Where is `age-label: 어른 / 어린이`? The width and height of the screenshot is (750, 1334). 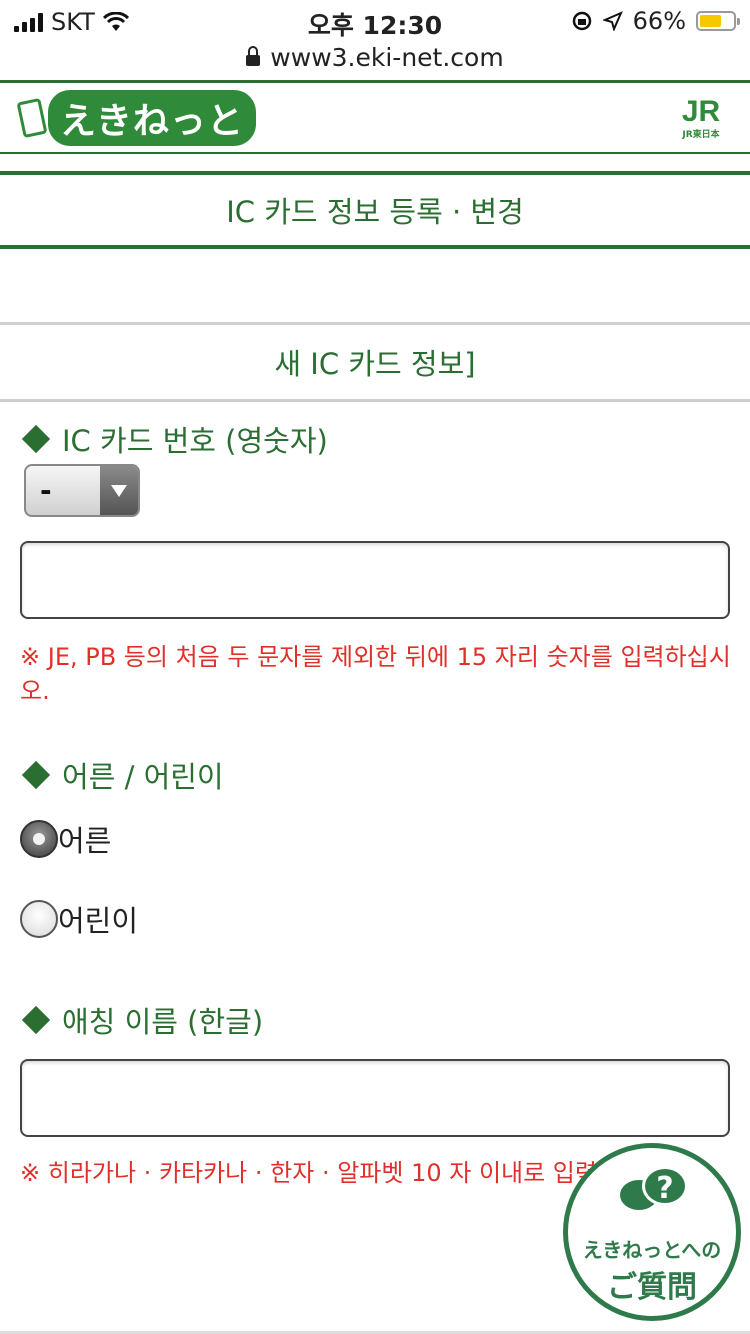
age-label: 어른 / 어린이 is located at coordinates (122, 775).